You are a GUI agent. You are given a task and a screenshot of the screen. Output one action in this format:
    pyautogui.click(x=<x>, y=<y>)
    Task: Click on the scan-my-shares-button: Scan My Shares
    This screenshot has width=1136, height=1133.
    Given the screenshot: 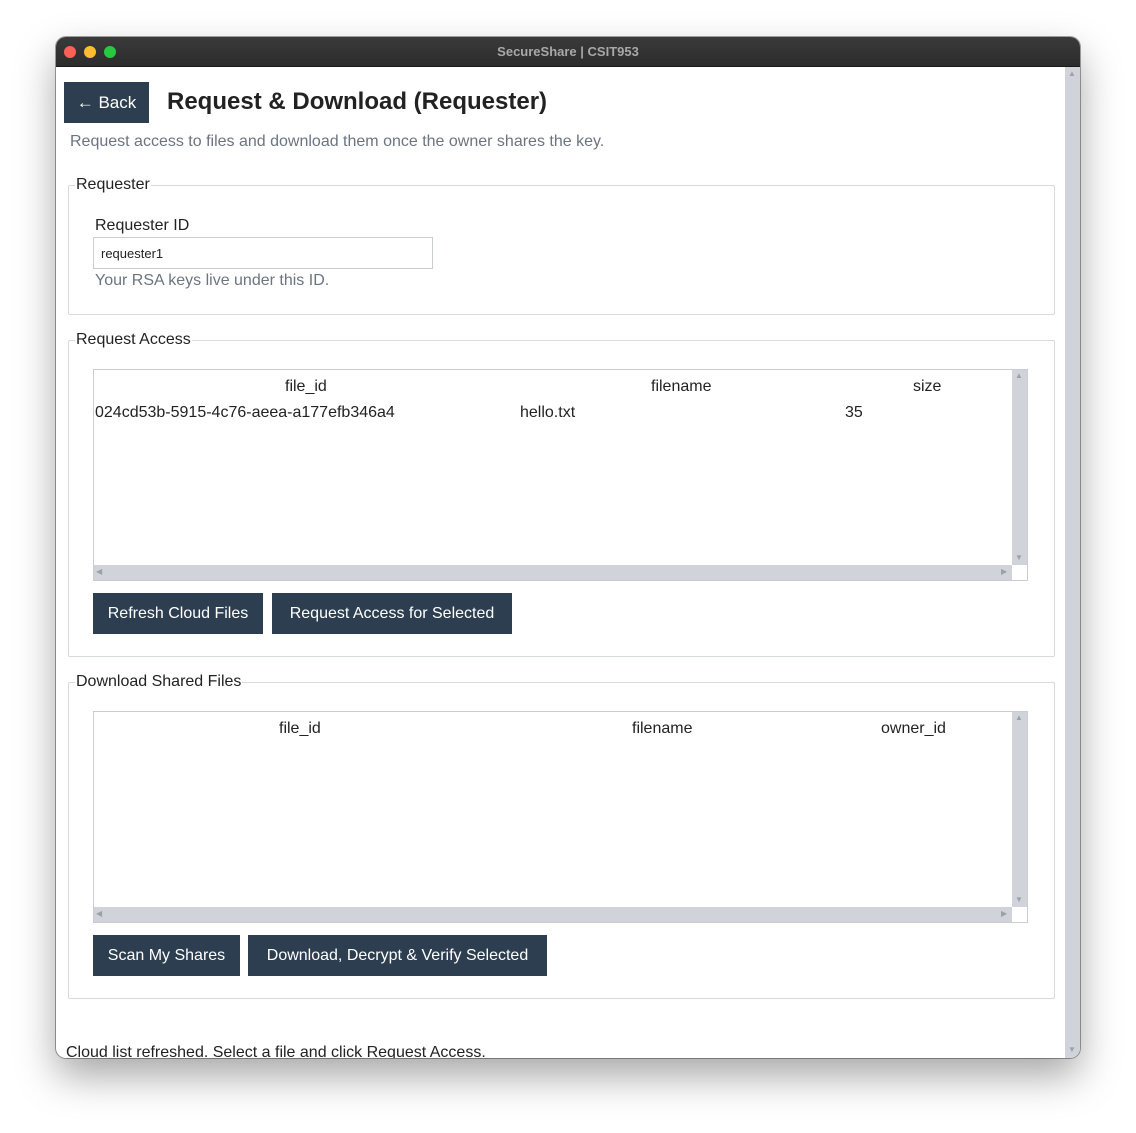 What is the action you would take?
    pyautogui.click(x=166, y=955)
    